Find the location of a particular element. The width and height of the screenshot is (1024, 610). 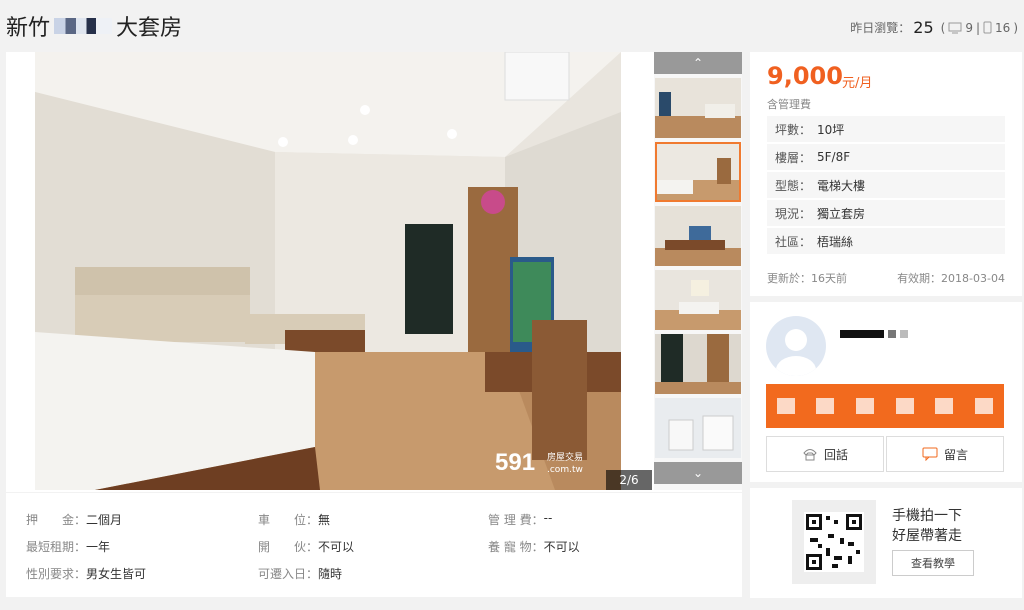

view-stats: 昨日瀏覽： 25 ( 9 | 16 ) is located at coordinates (934, 27).